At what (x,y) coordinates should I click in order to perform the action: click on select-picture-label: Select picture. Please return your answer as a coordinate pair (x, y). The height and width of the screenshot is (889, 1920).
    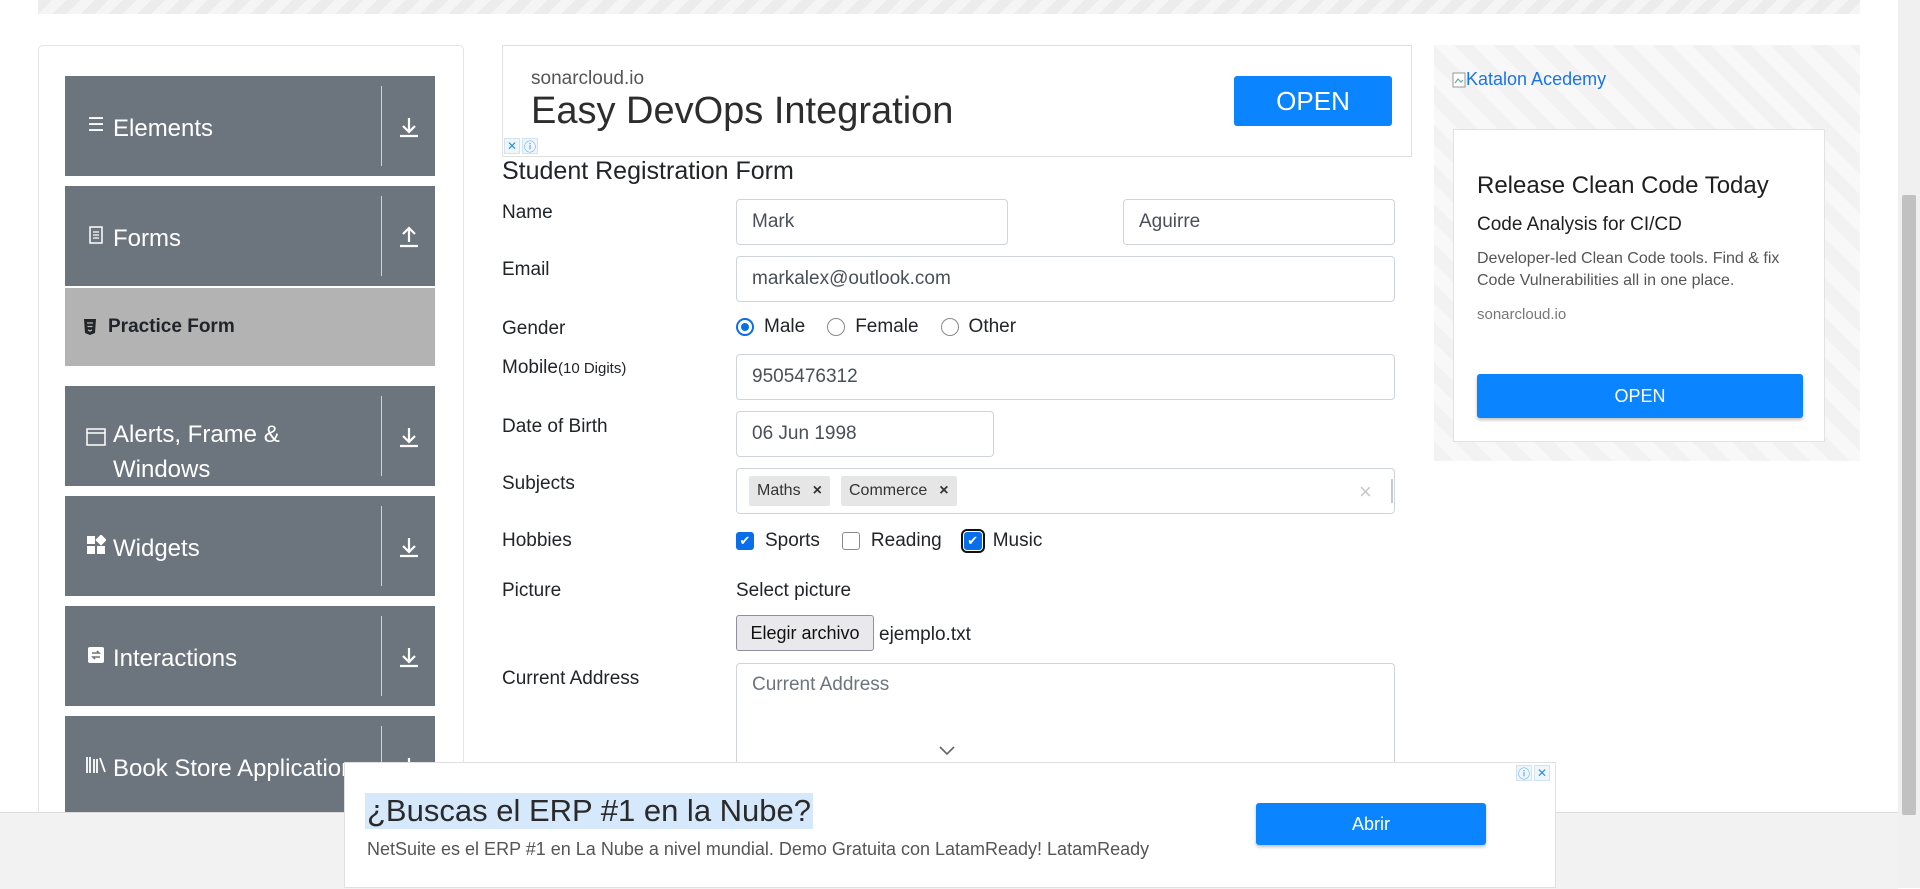
    Looking at the image, I should click on (794, 590).